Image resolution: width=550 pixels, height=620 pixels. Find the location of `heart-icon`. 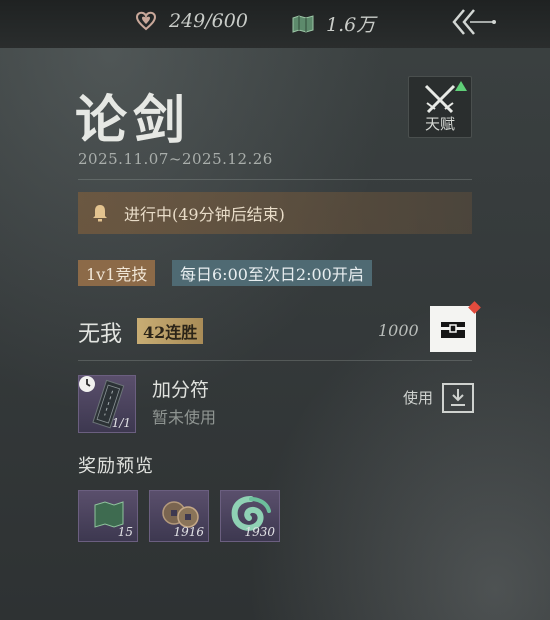

heart-icon is located at coordinates (146, 21).